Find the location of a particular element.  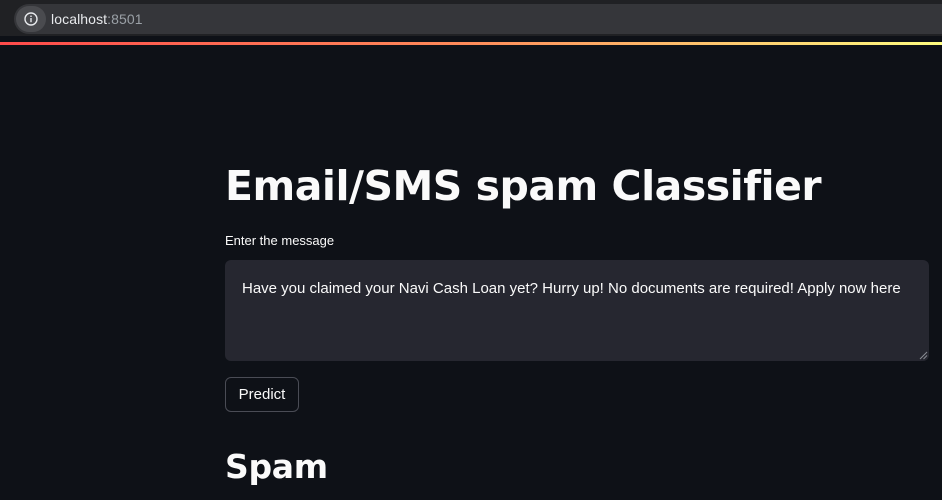

address-bar: localhost:8501 is located at coordinates (478, 19).